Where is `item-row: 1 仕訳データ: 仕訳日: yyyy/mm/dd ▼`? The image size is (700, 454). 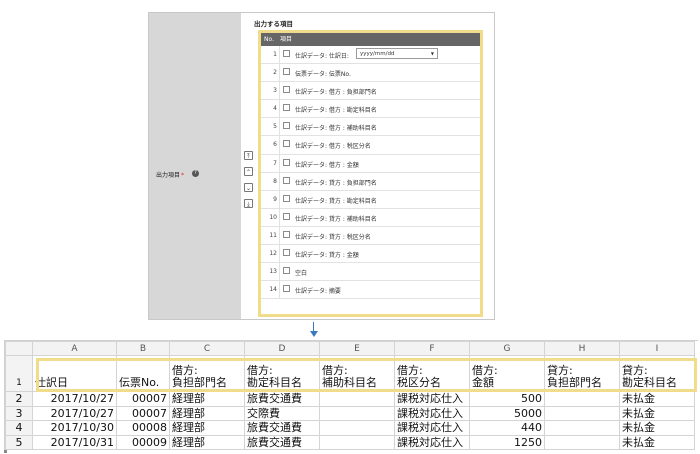
item-row: 1 仕訳データ: 仕訳日: yyyy/mm/dd ▼ is located at coordinates (370, 55).